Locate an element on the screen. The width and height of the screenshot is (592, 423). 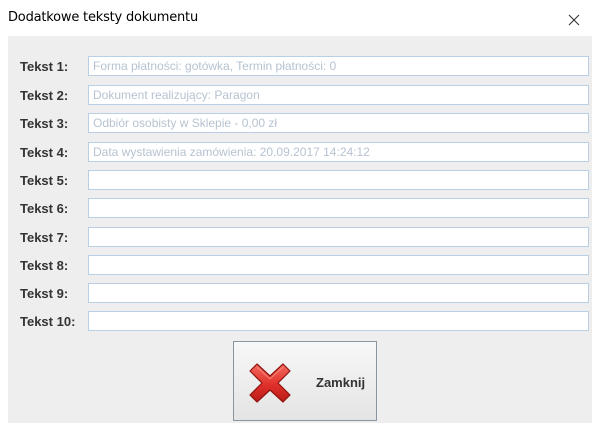
close-button-label: Zamknij is located at coordinates (341, 382).